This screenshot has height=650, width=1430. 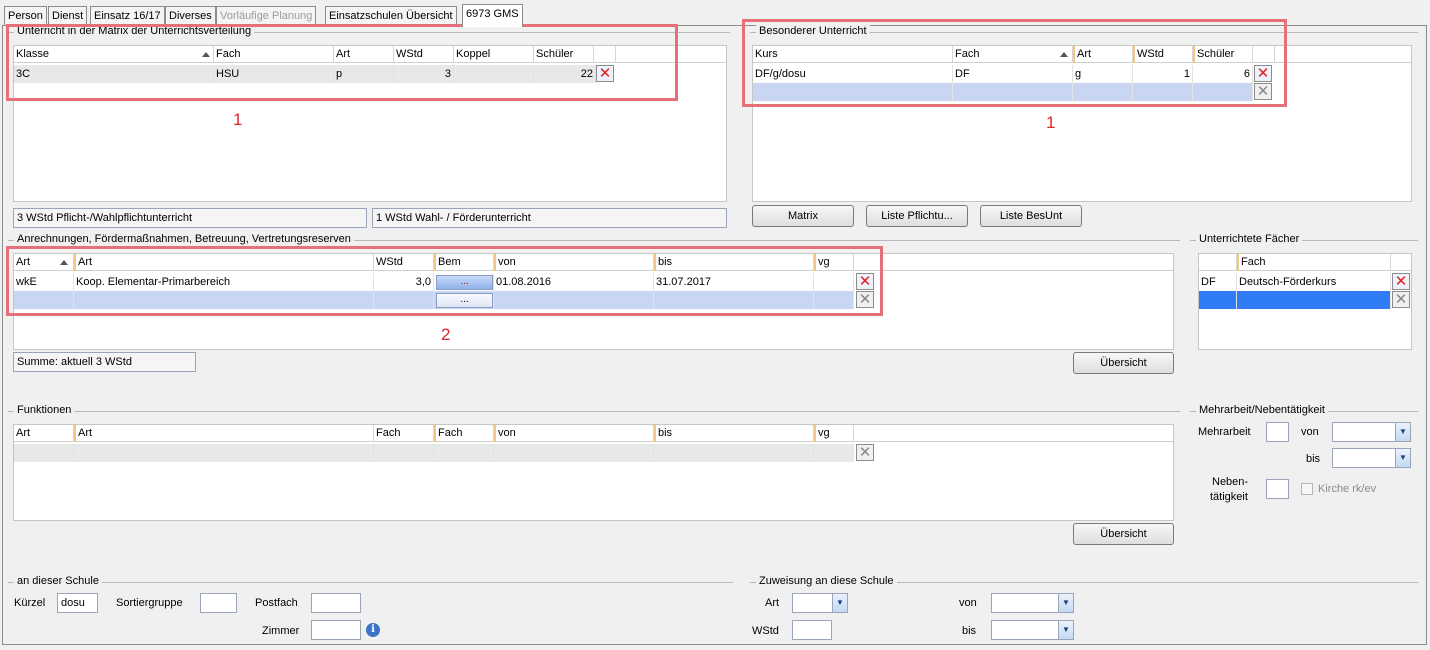 I want to click on mehrarbeit-group: Mehrarbeit/Nebentätigkeit, so click(x=1304, y=410).